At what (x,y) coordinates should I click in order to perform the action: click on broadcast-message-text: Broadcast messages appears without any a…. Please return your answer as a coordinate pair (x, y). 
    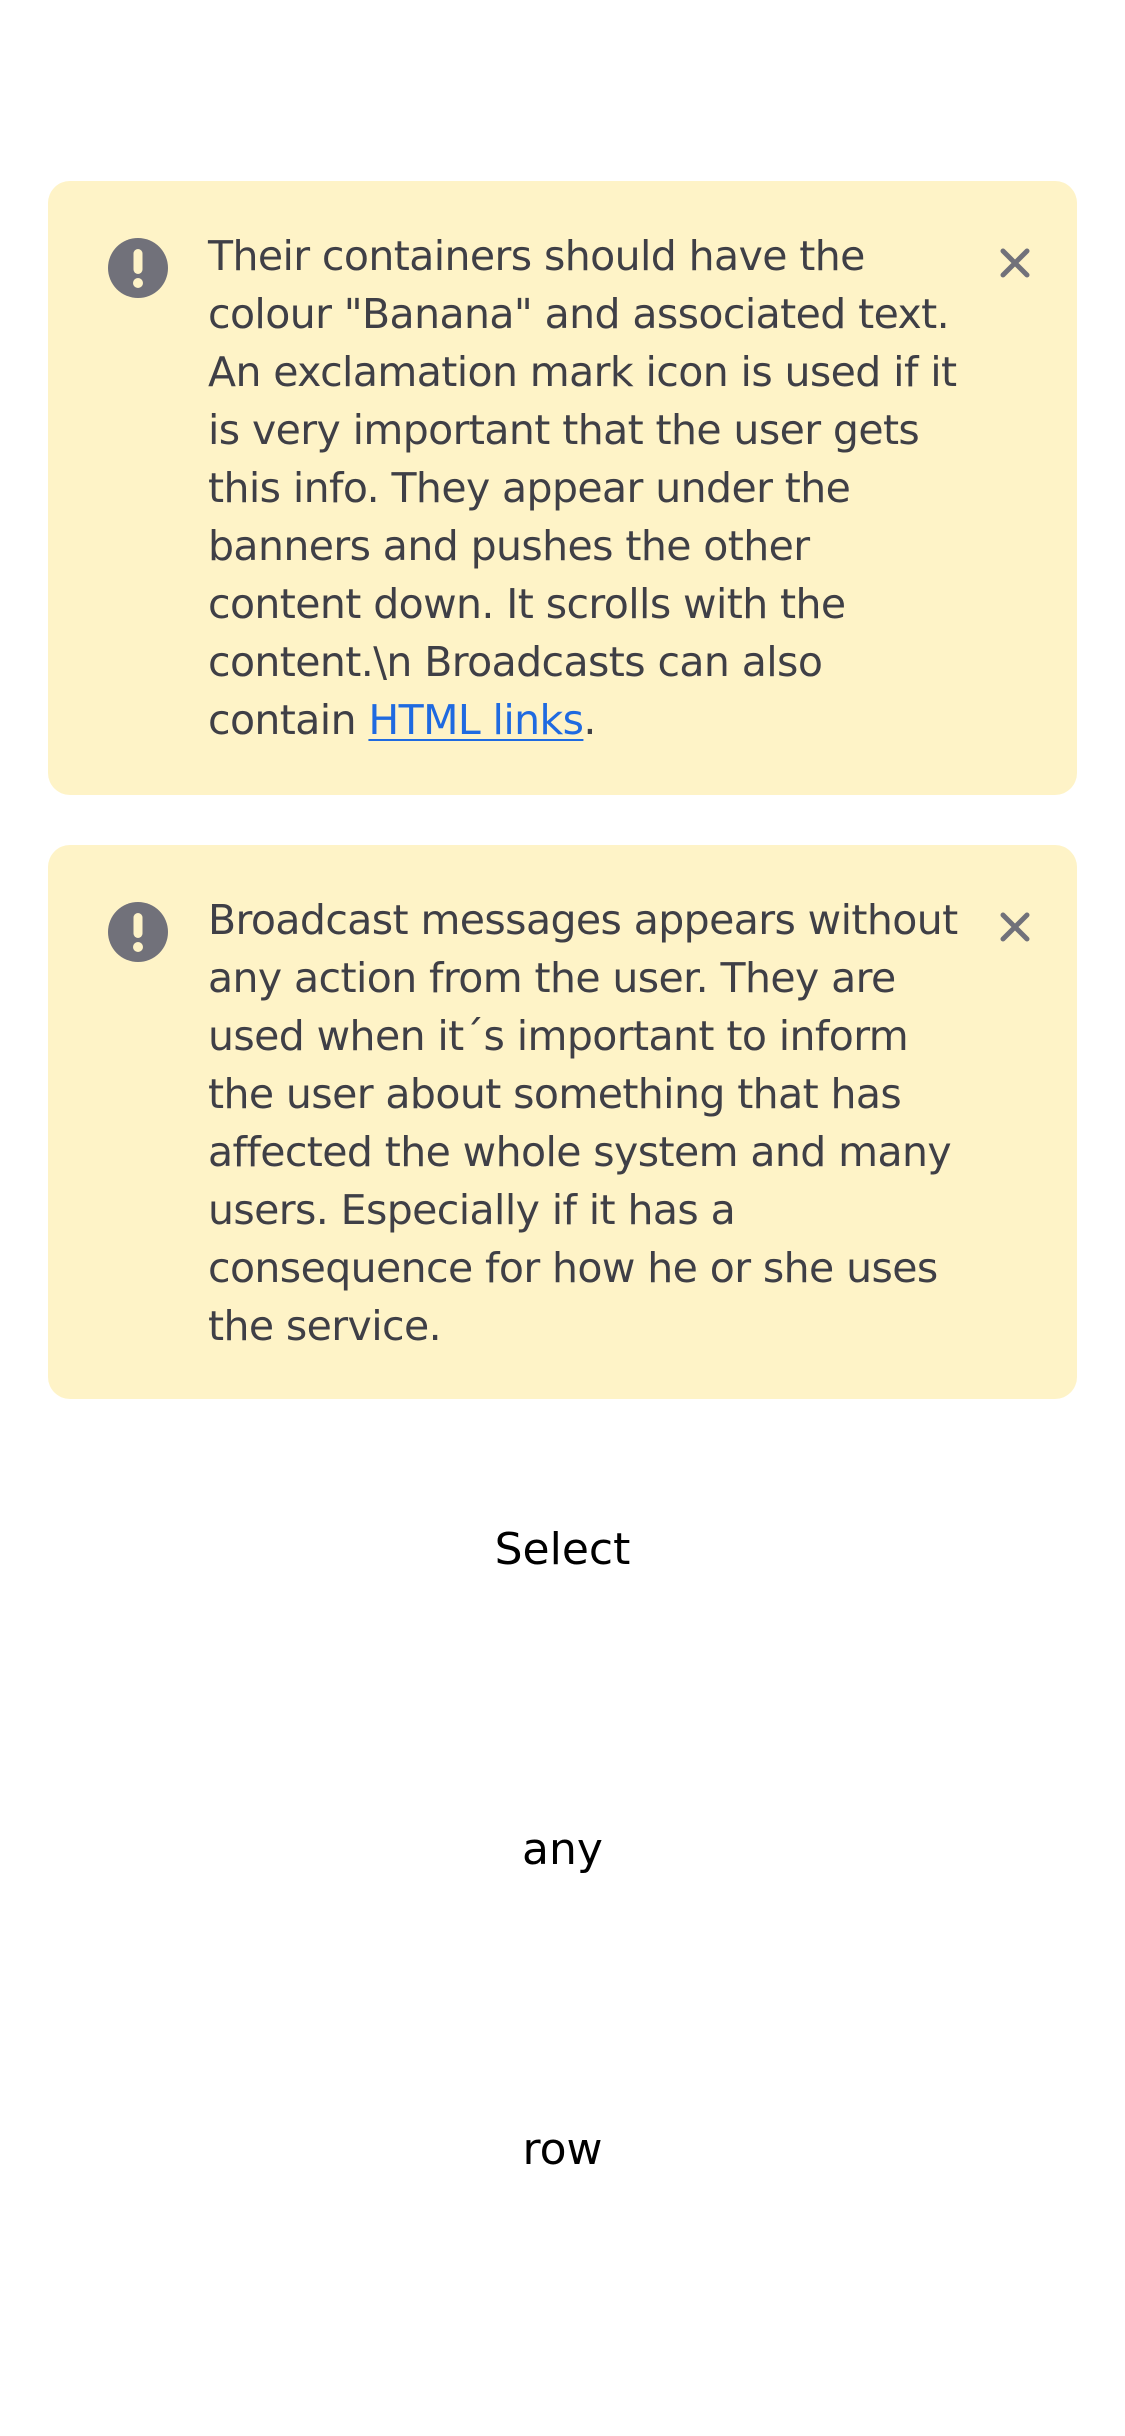
    Looking at the image, I should click on (583, 1123).